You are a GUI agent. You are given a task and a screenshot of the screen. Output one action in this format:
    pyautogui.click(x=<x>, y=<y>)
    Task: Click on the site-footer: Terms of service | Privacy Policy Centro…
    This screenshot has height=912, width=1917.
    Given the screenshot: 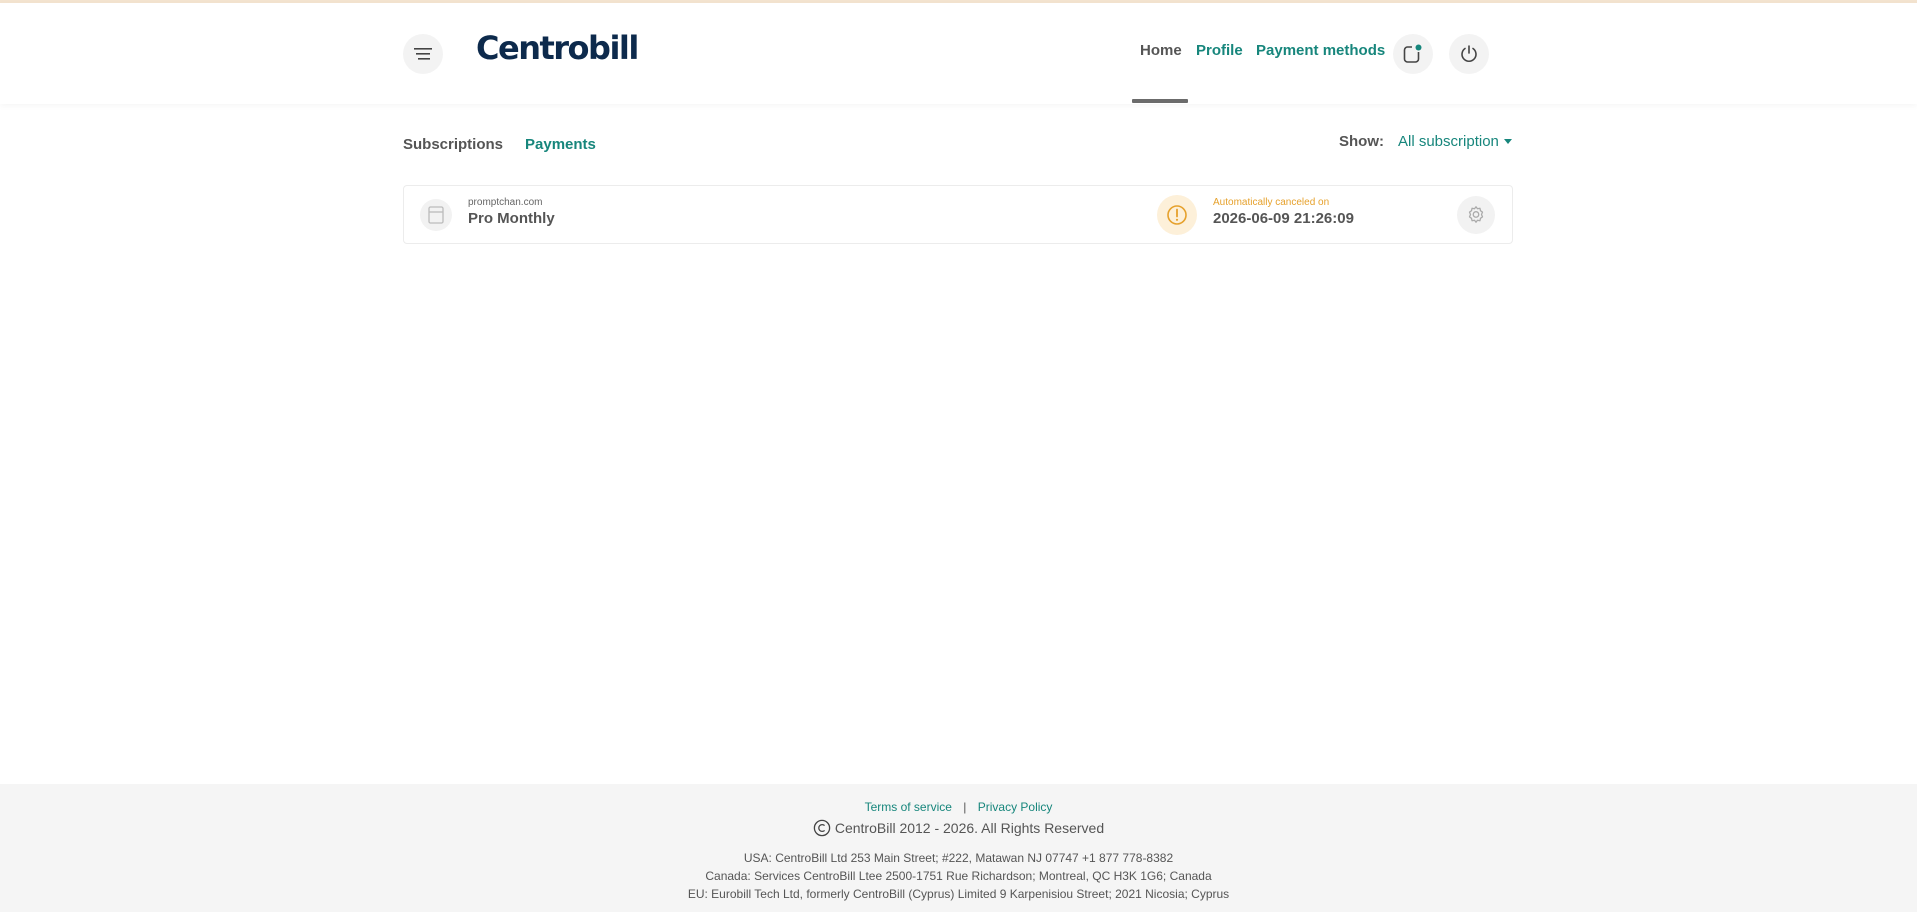 What is the action you would take?
    pyautogui.click(x=958, y=848)
    